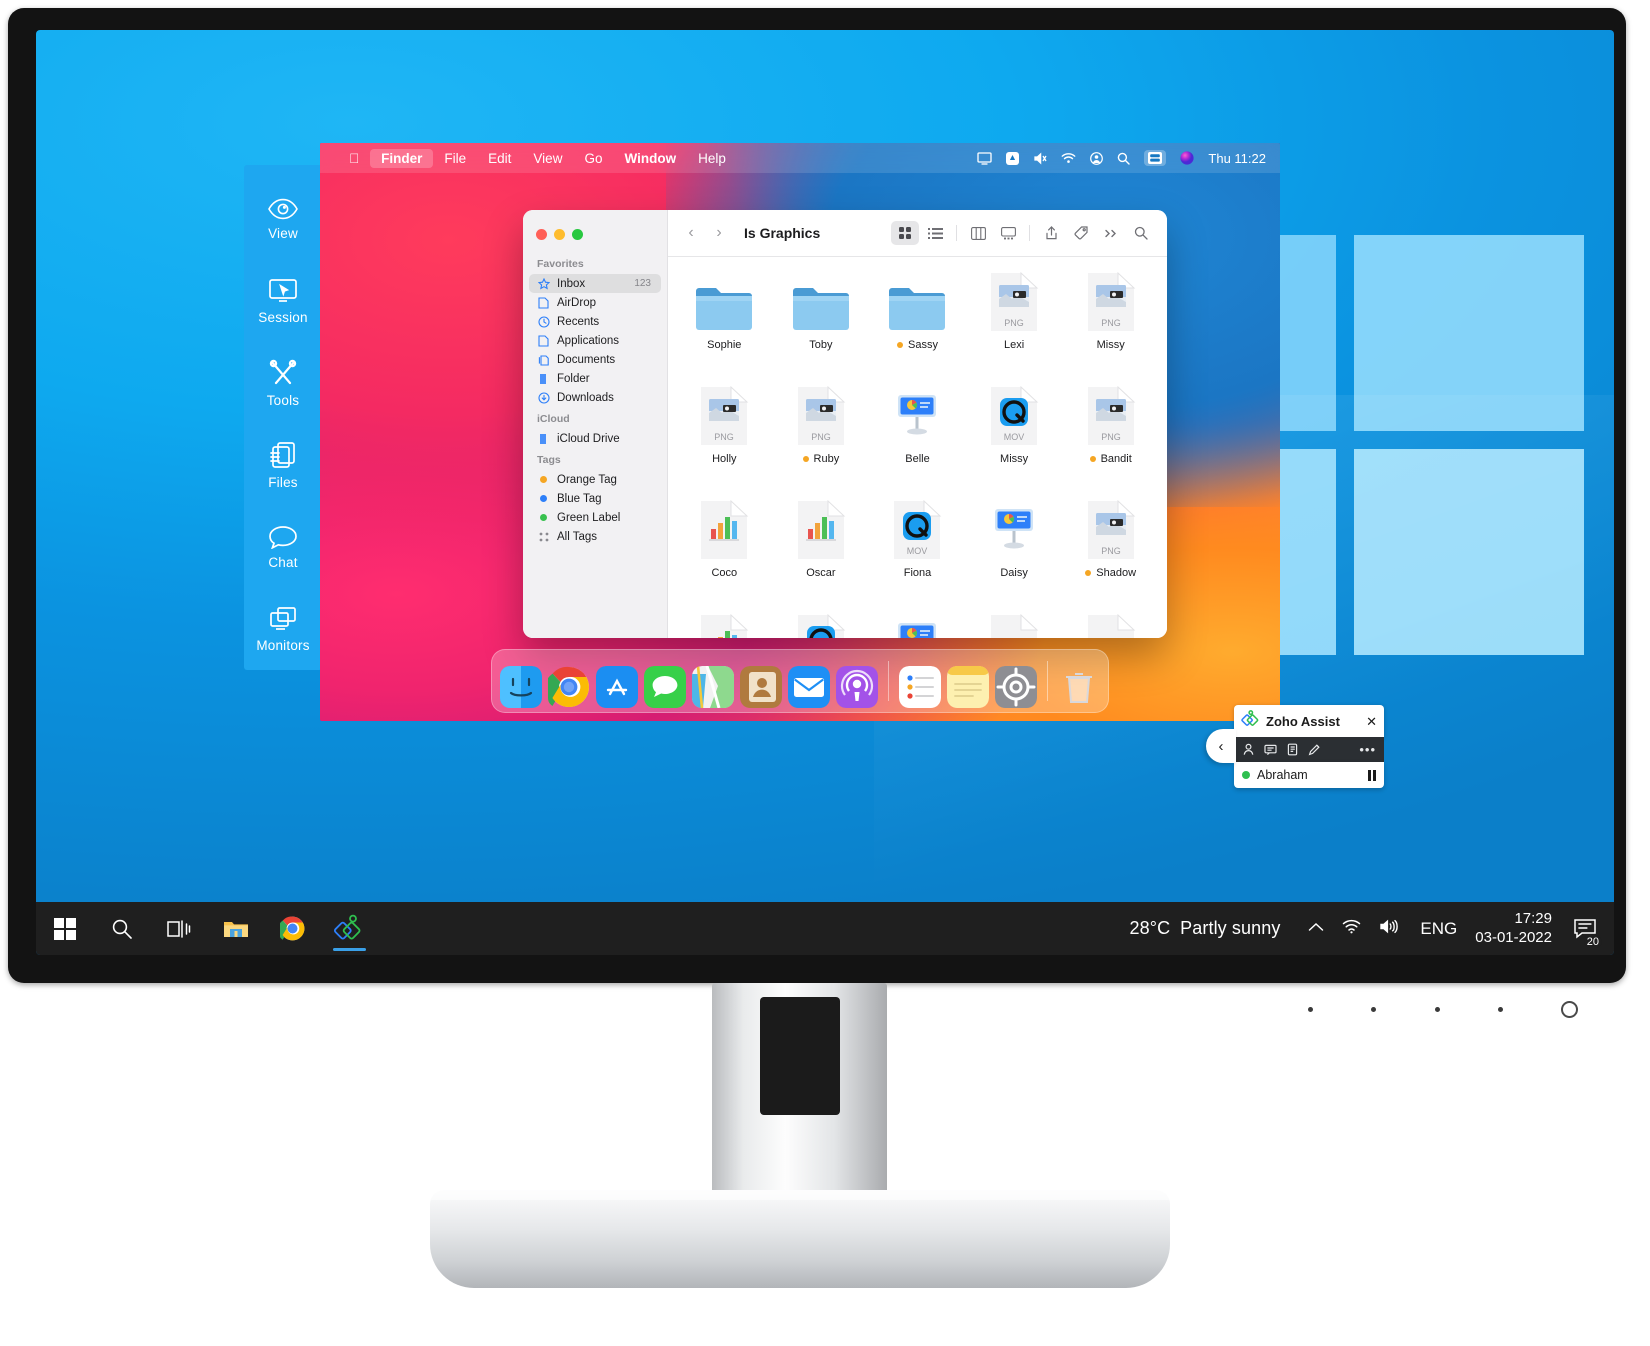 The image size is (1650, 1346). I want to click on screen-share-icon, so click(985, 158).